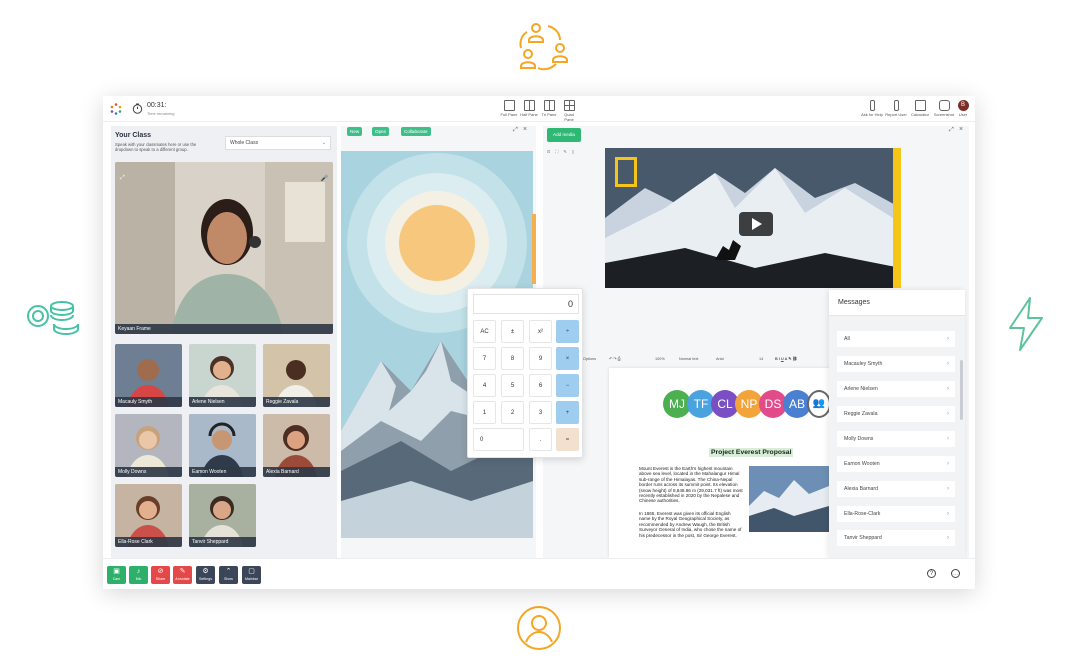 Image resolution: width=1080 pixels, height=672 pixels. Describe the element at coordinates (931, 573) in the screenshot. I see `help-icon: ?` at that location.